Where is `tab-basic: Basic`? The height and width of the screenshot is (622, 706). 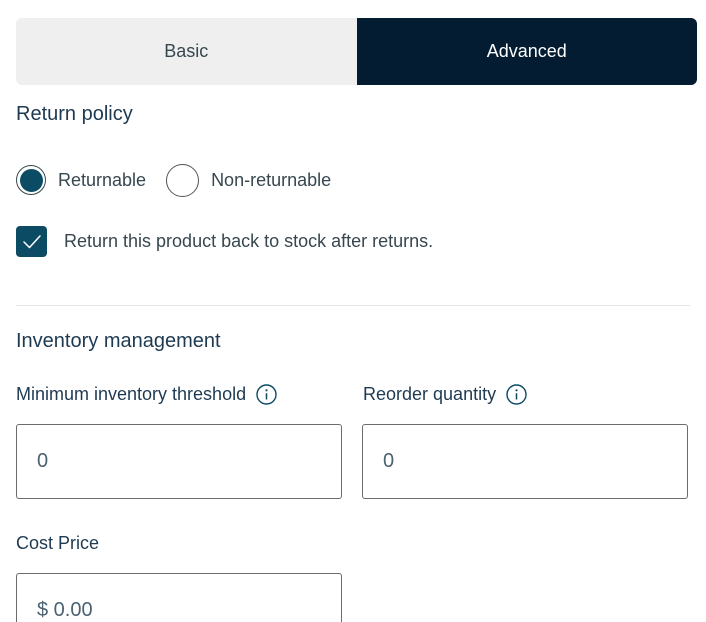 tab-basic: Basic is located at coordinates (186, 51).